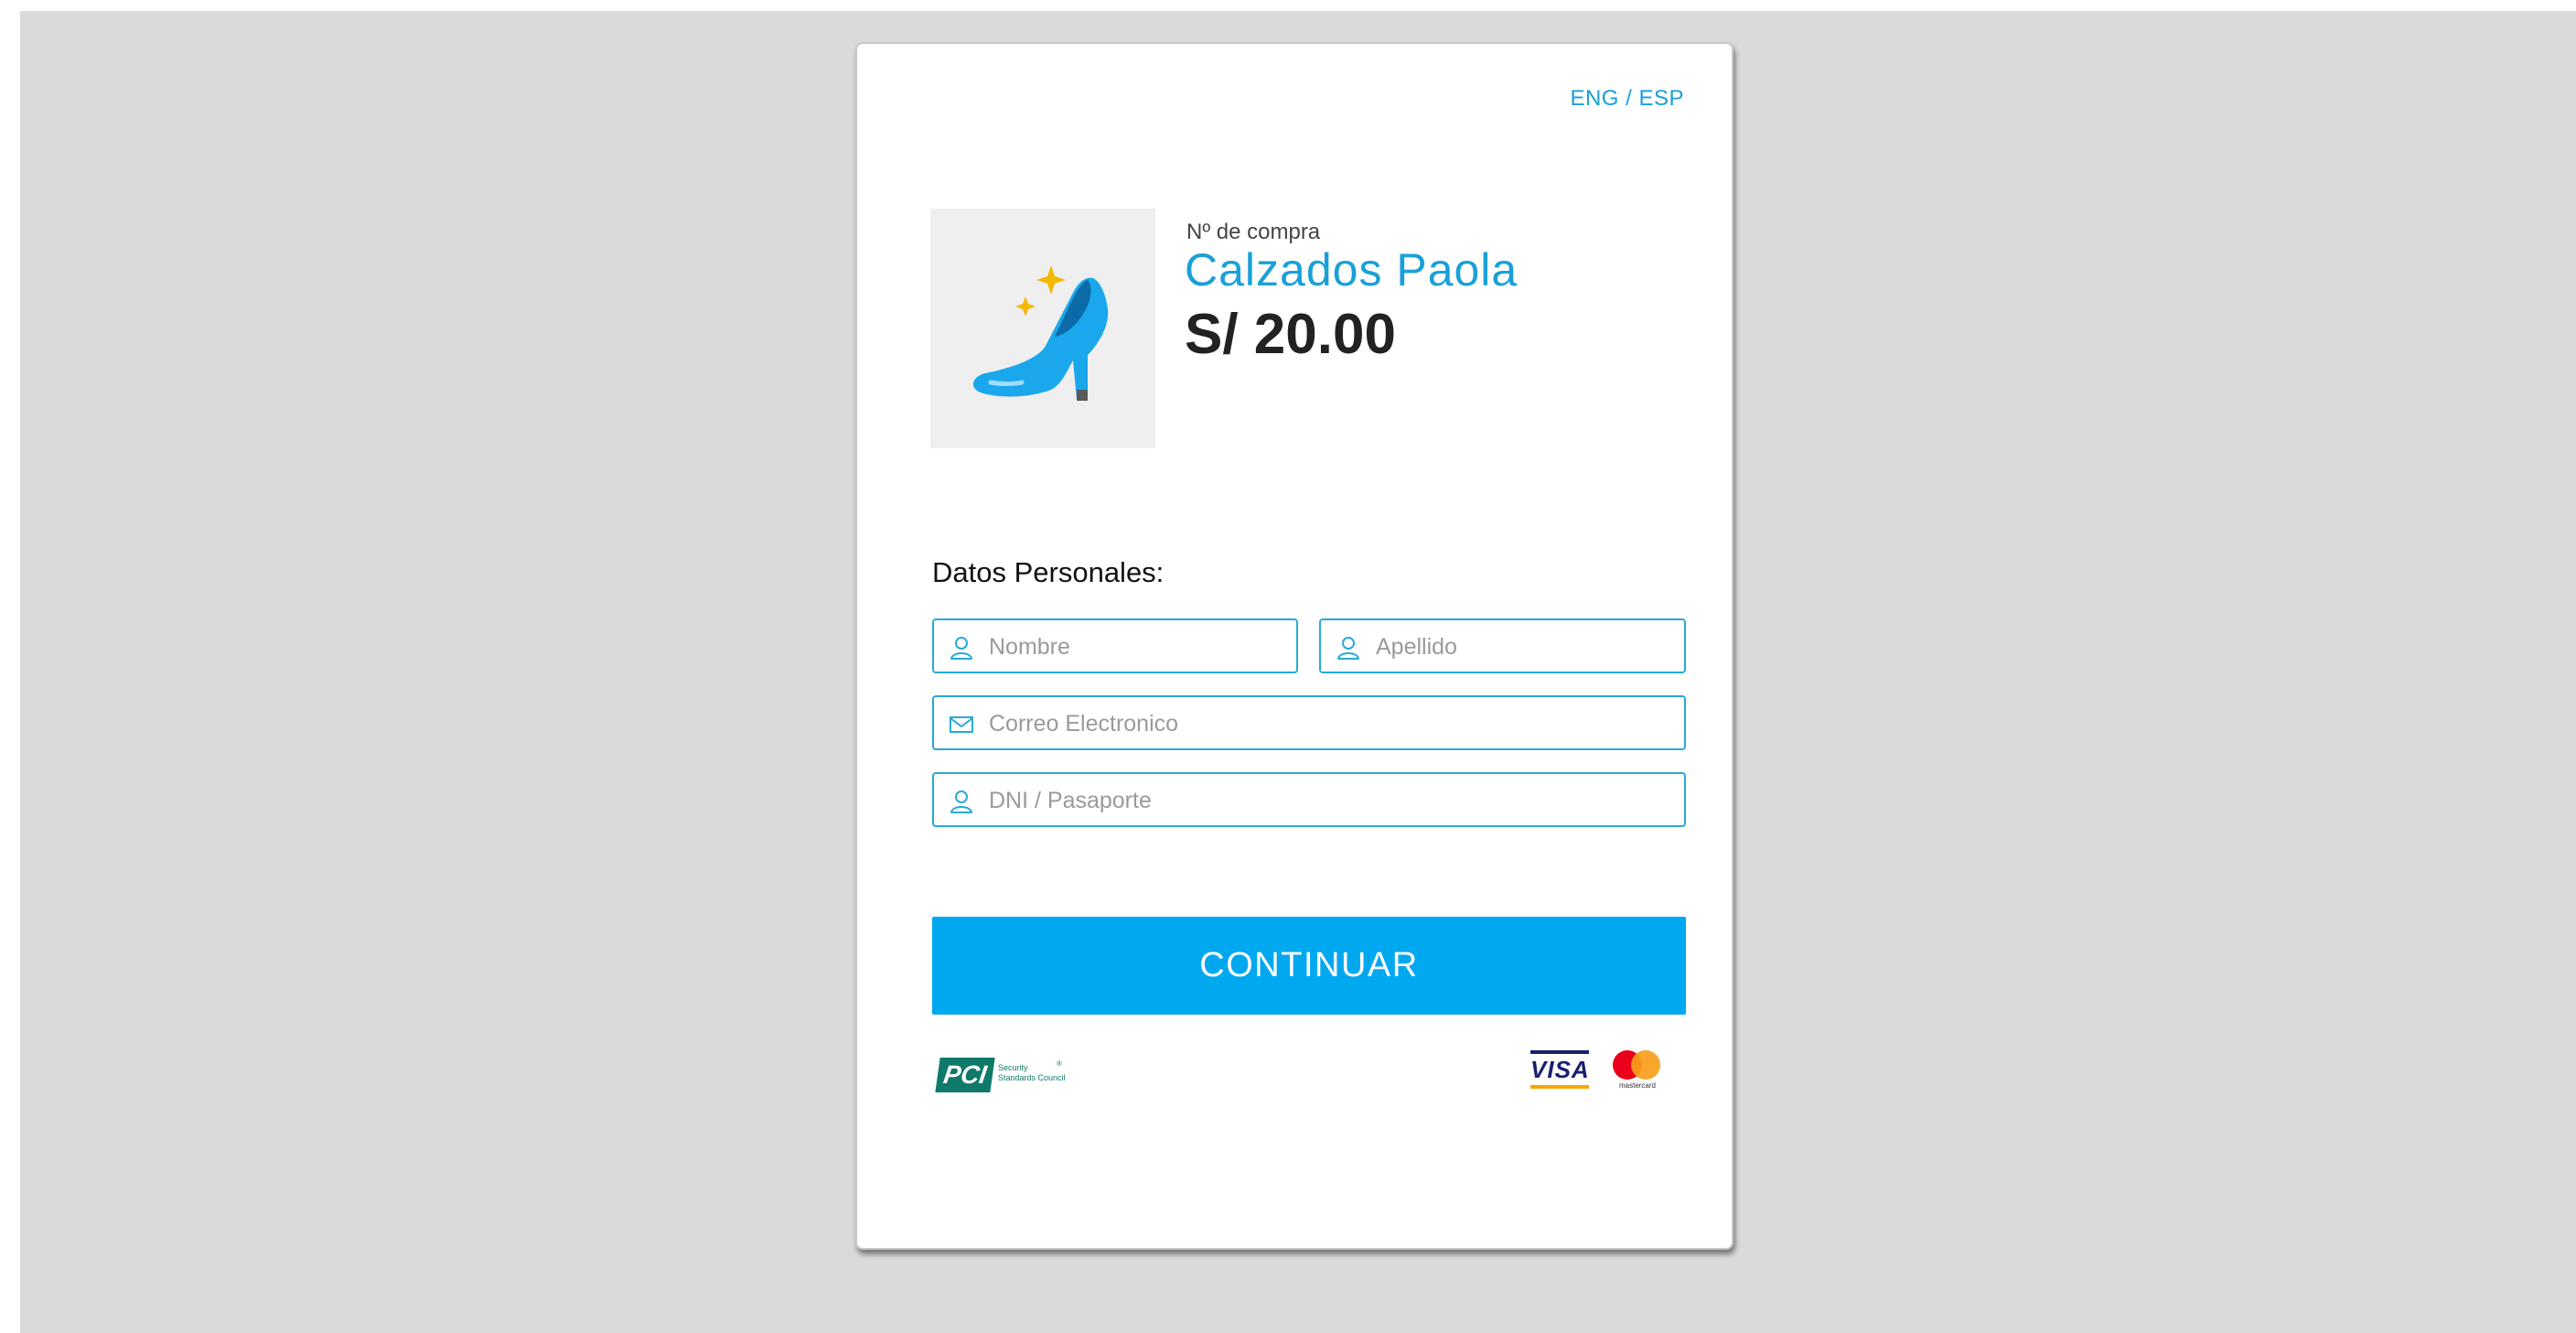  I want to click on product-image, so click(1042, 328).